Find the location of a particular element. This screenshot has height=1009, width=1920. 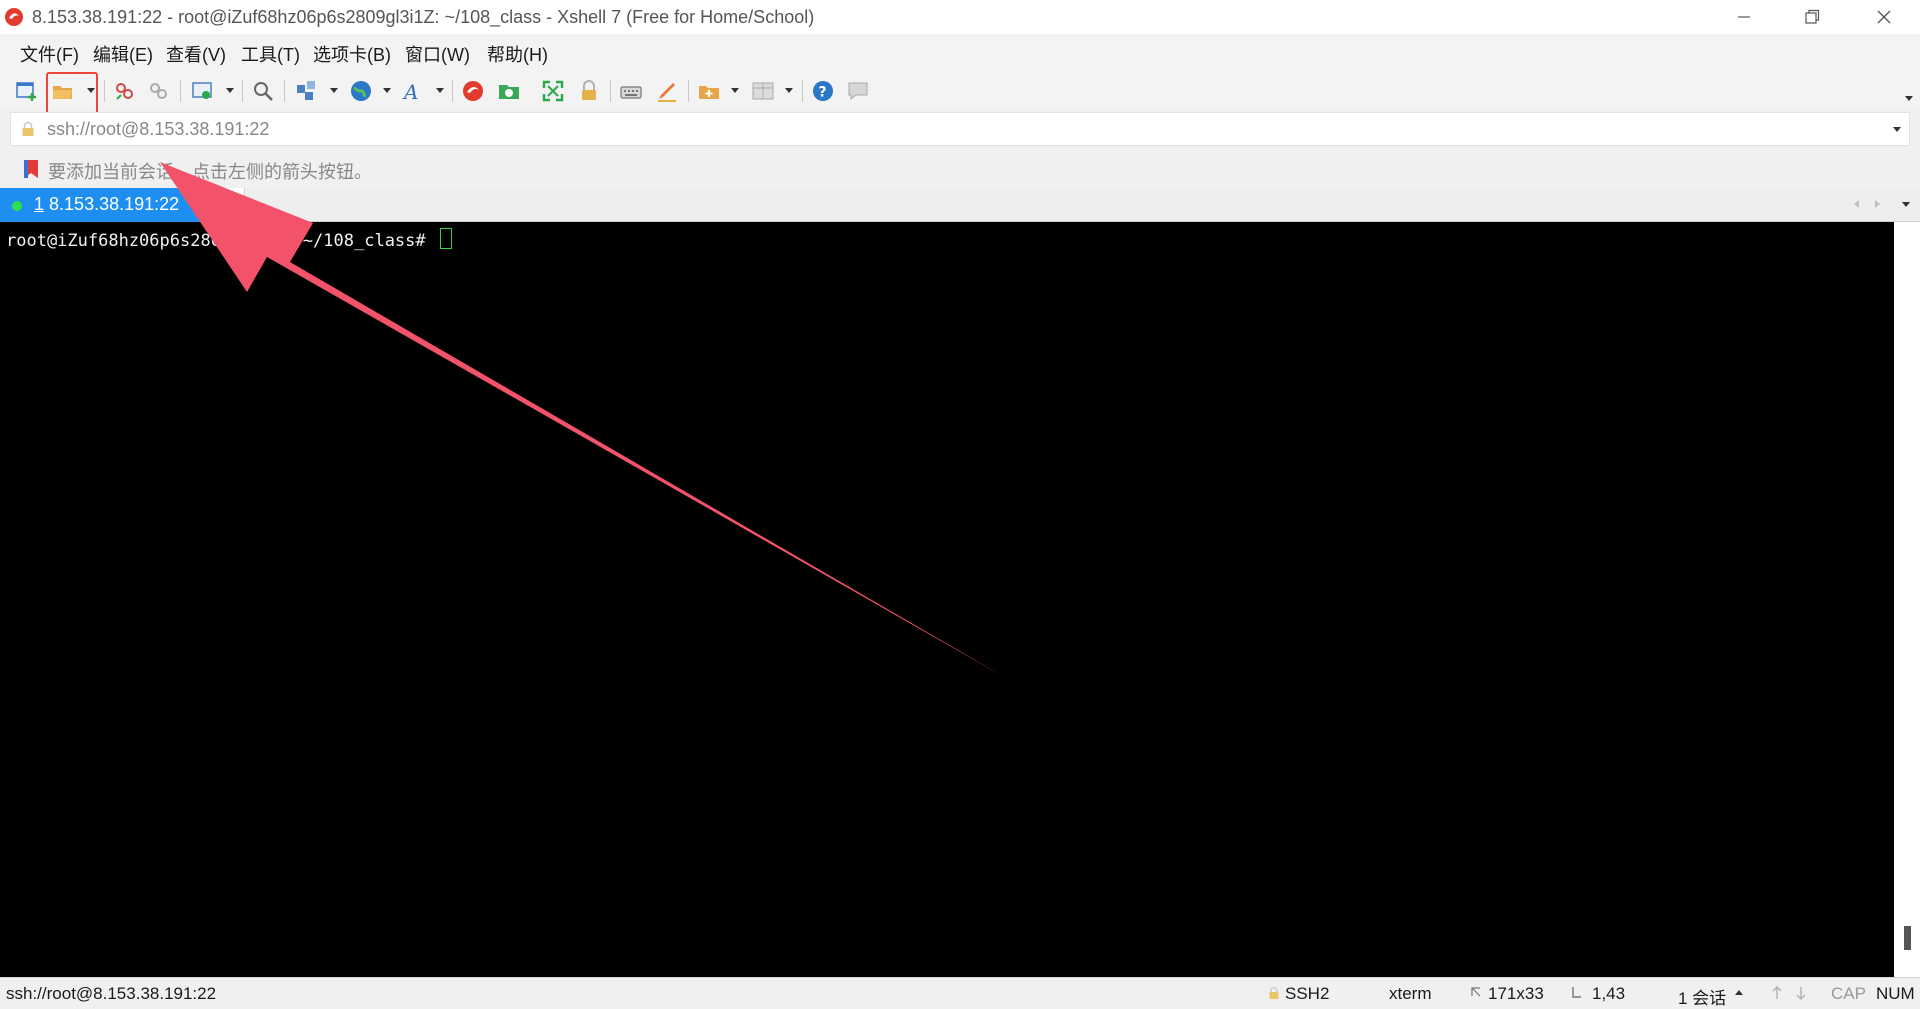

resize-icon is located at coordinates (1476, 992).